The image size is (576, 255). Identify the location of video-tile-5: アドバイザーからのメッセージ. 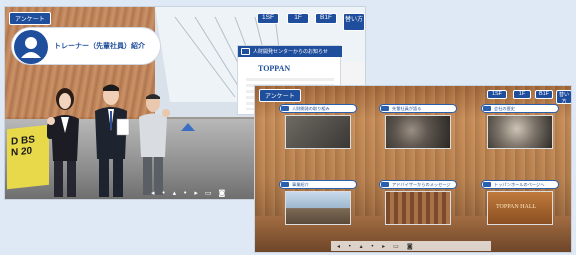
(418, 203).